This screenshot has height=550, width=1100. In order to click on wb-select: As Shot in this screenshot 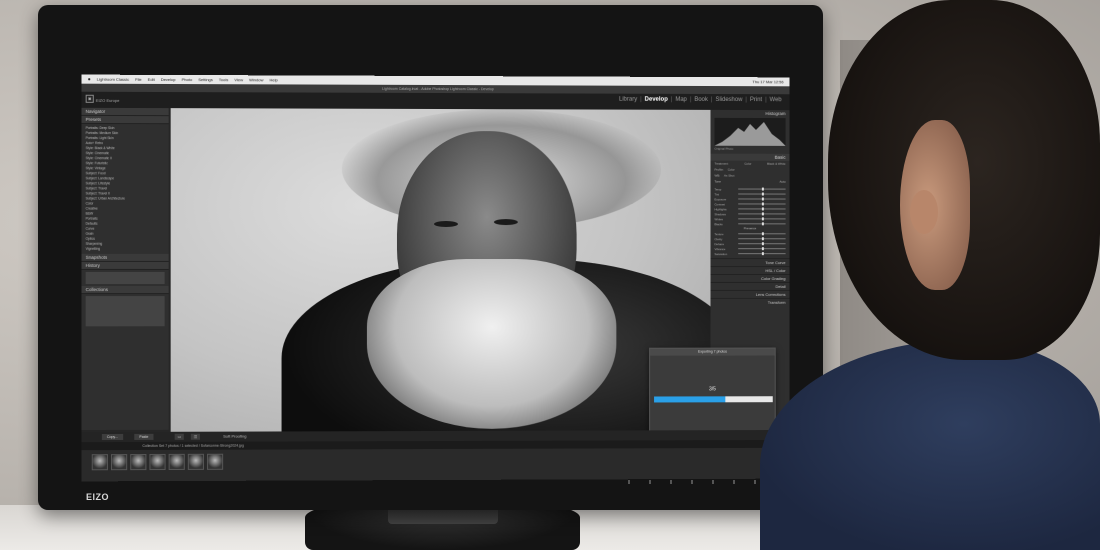, I will do `click(729, 176)`.